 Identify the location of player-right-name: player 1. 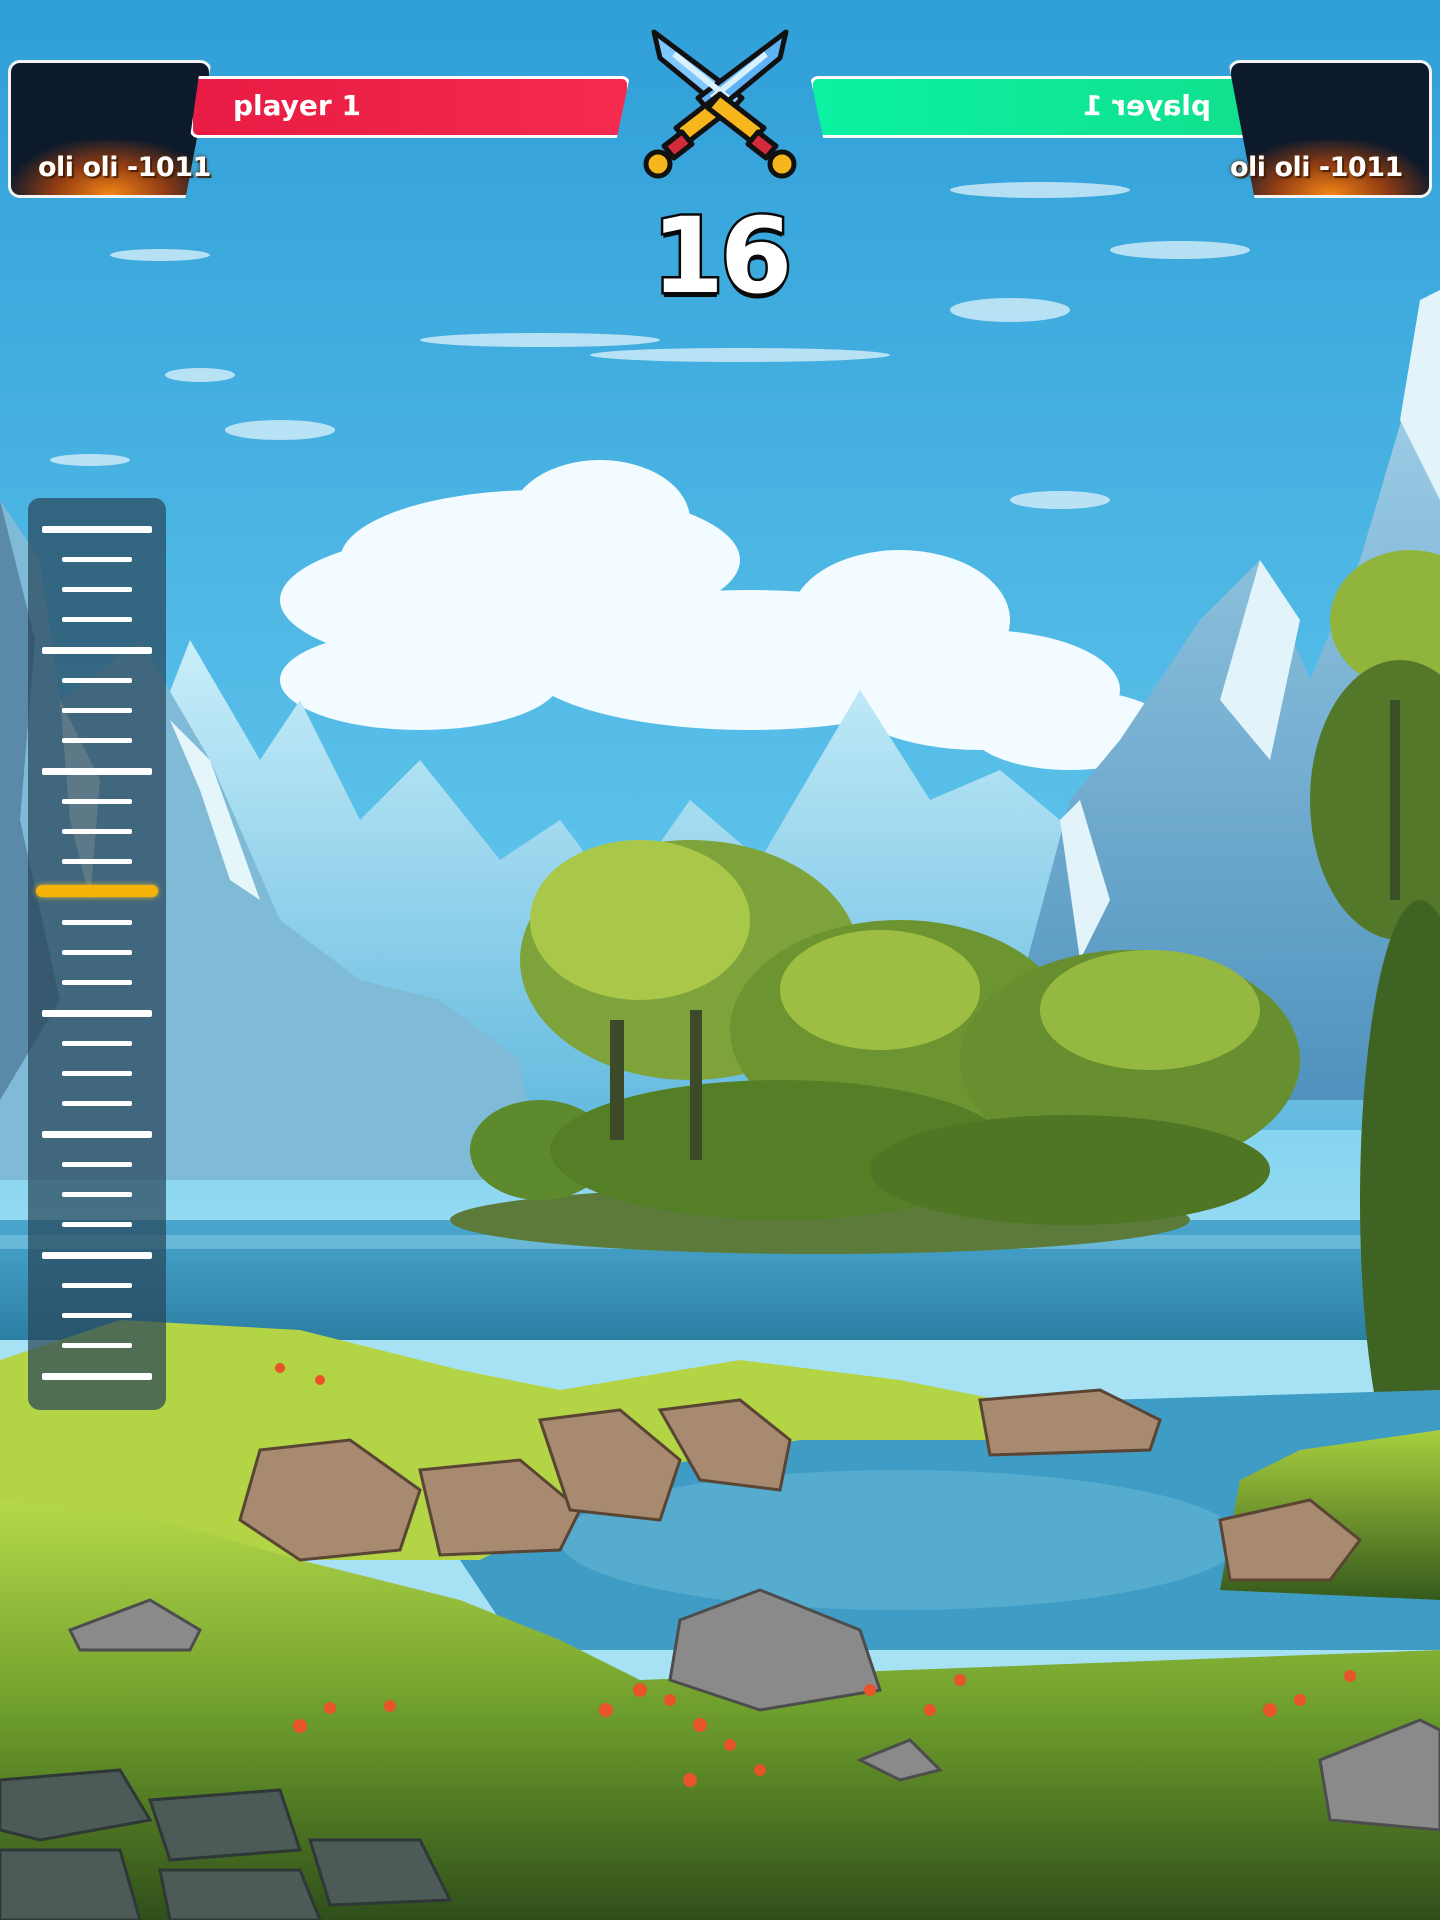
(1147, 105).